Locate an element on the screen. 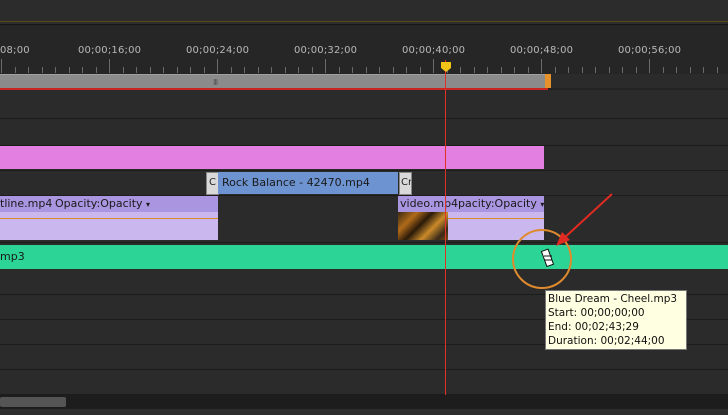 Image resolution: width=728 pixels, height=415 pixels. ruler-label-1: 08;00 is located at coordinates (15, 50).